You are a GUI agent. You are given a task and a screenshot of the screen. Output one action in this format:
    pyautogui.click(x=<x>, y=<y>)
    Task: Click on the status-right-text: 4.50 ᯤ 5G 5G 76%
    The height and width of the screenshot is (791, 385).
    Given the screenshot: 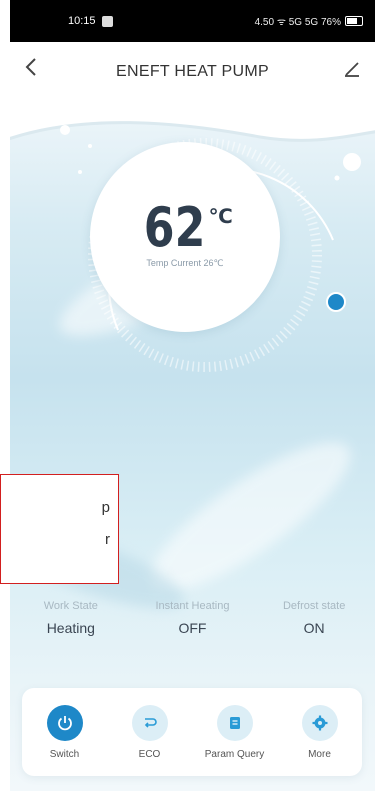 What is the action you would take?
    pyautogui.click(x=297, y=22)
    